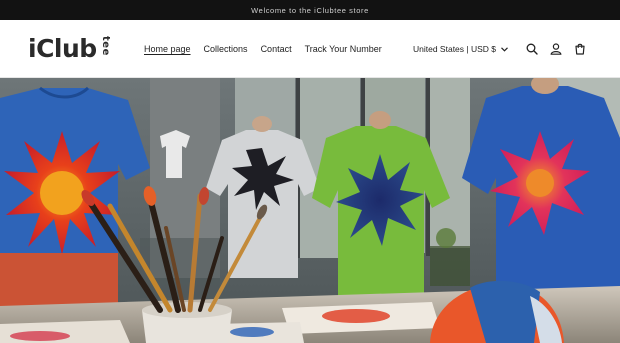  I want to click on logo-suffix: tee, so click(105, 46).